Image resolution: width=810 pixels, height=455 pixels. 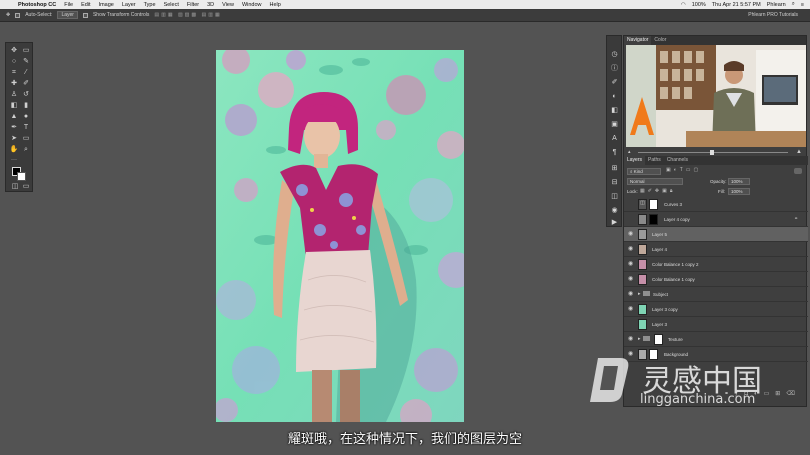 What do you see at coordinates (614, 196) in the screenshot?
I see `layer-comps-icon: ◫` at bounding box center [614, 196].